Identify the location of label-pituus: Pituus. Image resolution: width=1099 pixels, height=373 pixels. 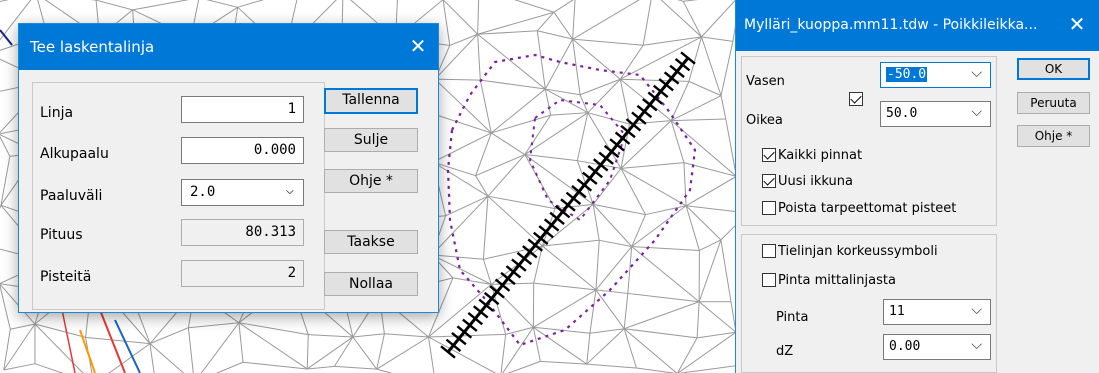
(61, 235).